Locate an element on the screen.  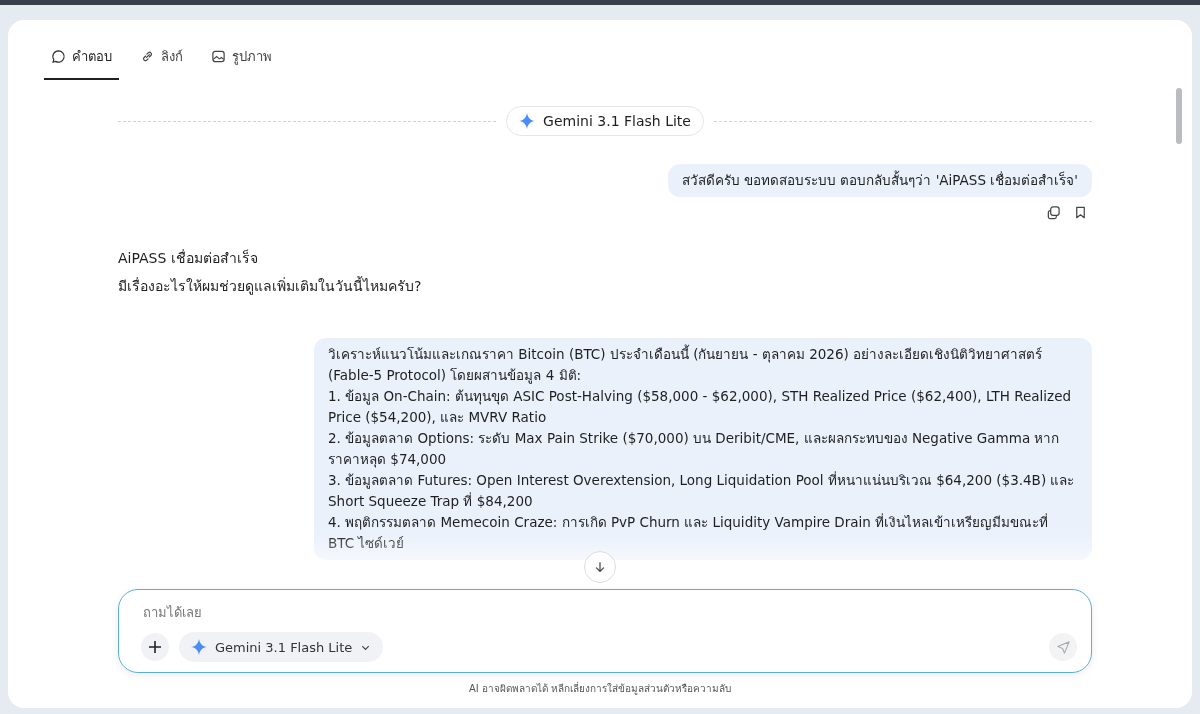
chat-bubble-icon is located at coordinates (58, 56).